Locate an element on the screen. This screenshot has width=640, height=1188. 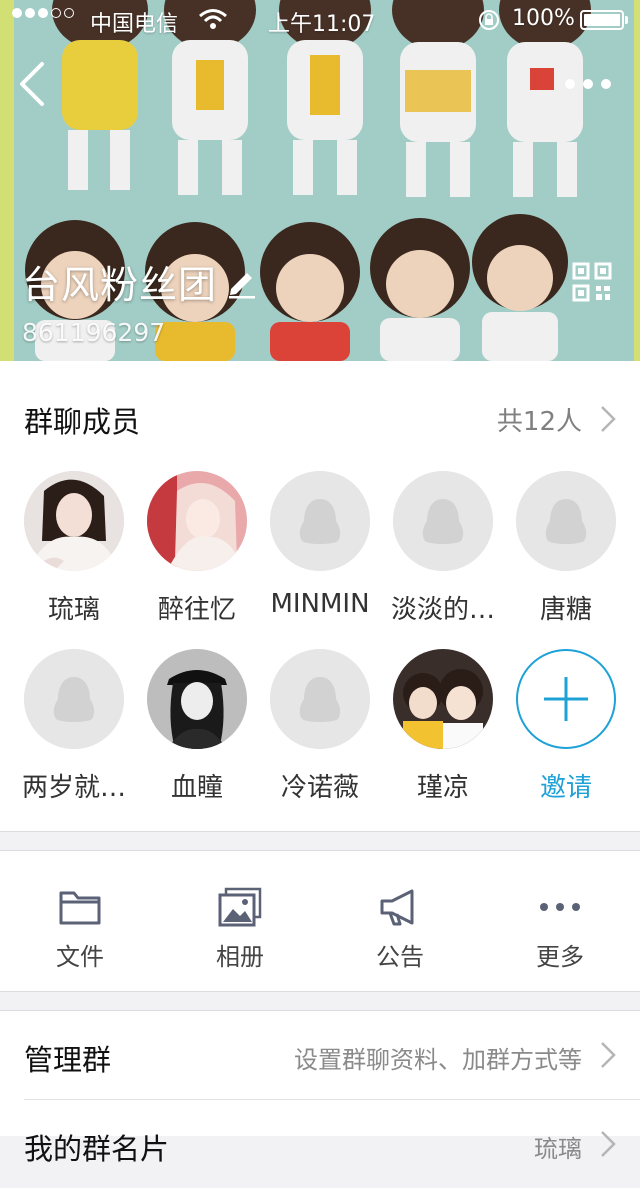
members-count: 共12人 is located at coordinates (539, 422).